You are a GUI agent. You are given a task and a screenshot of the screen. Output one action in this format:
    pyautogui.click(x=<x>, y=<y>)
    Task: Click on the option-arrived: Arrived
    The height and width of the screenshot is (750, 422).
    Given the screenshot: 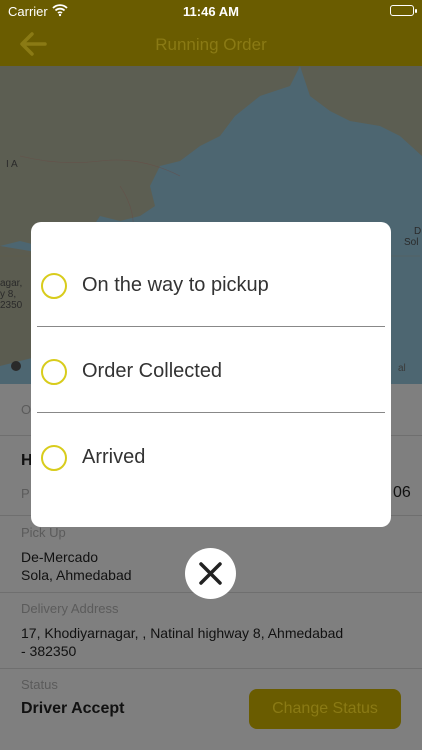 What is the action you would take?
    pyautogui.click(x=211, y=457)
    